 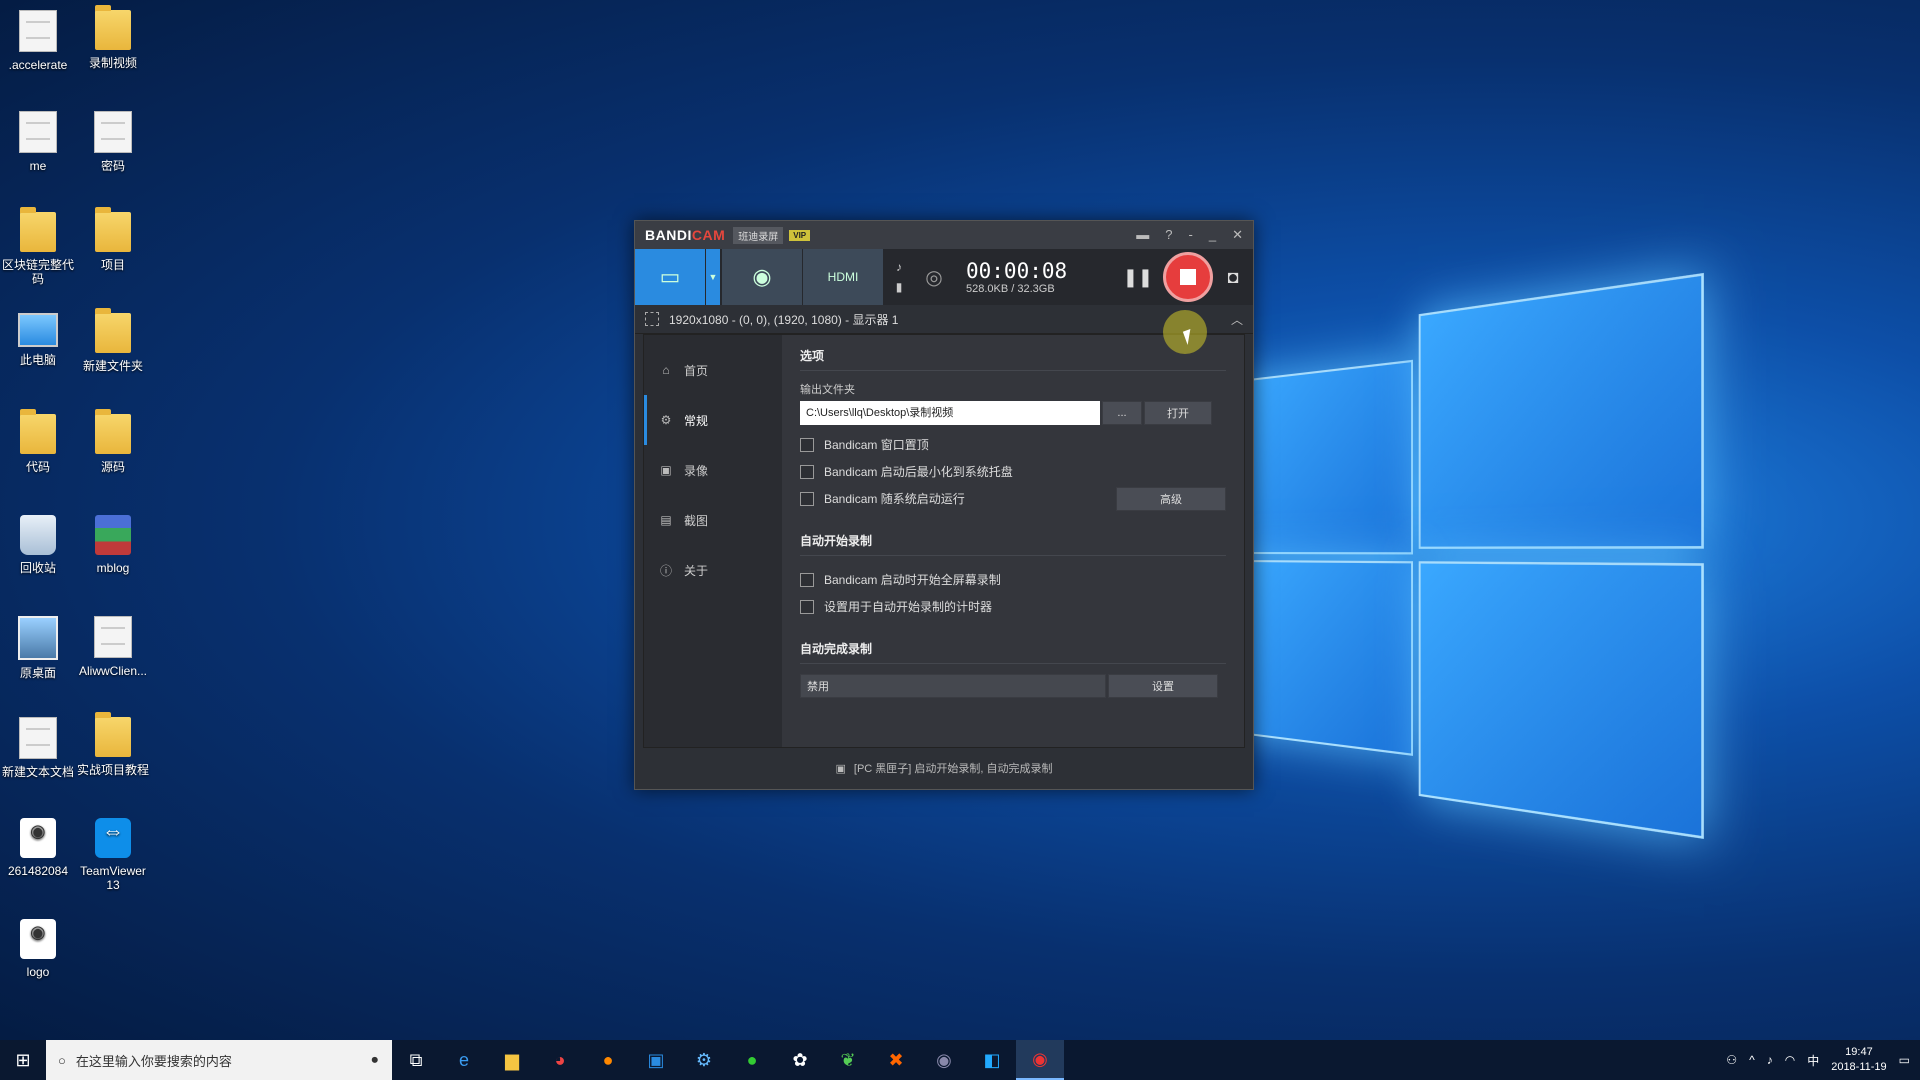 I want to click on game-mode-button: ◉, so click(x=762, y=277).